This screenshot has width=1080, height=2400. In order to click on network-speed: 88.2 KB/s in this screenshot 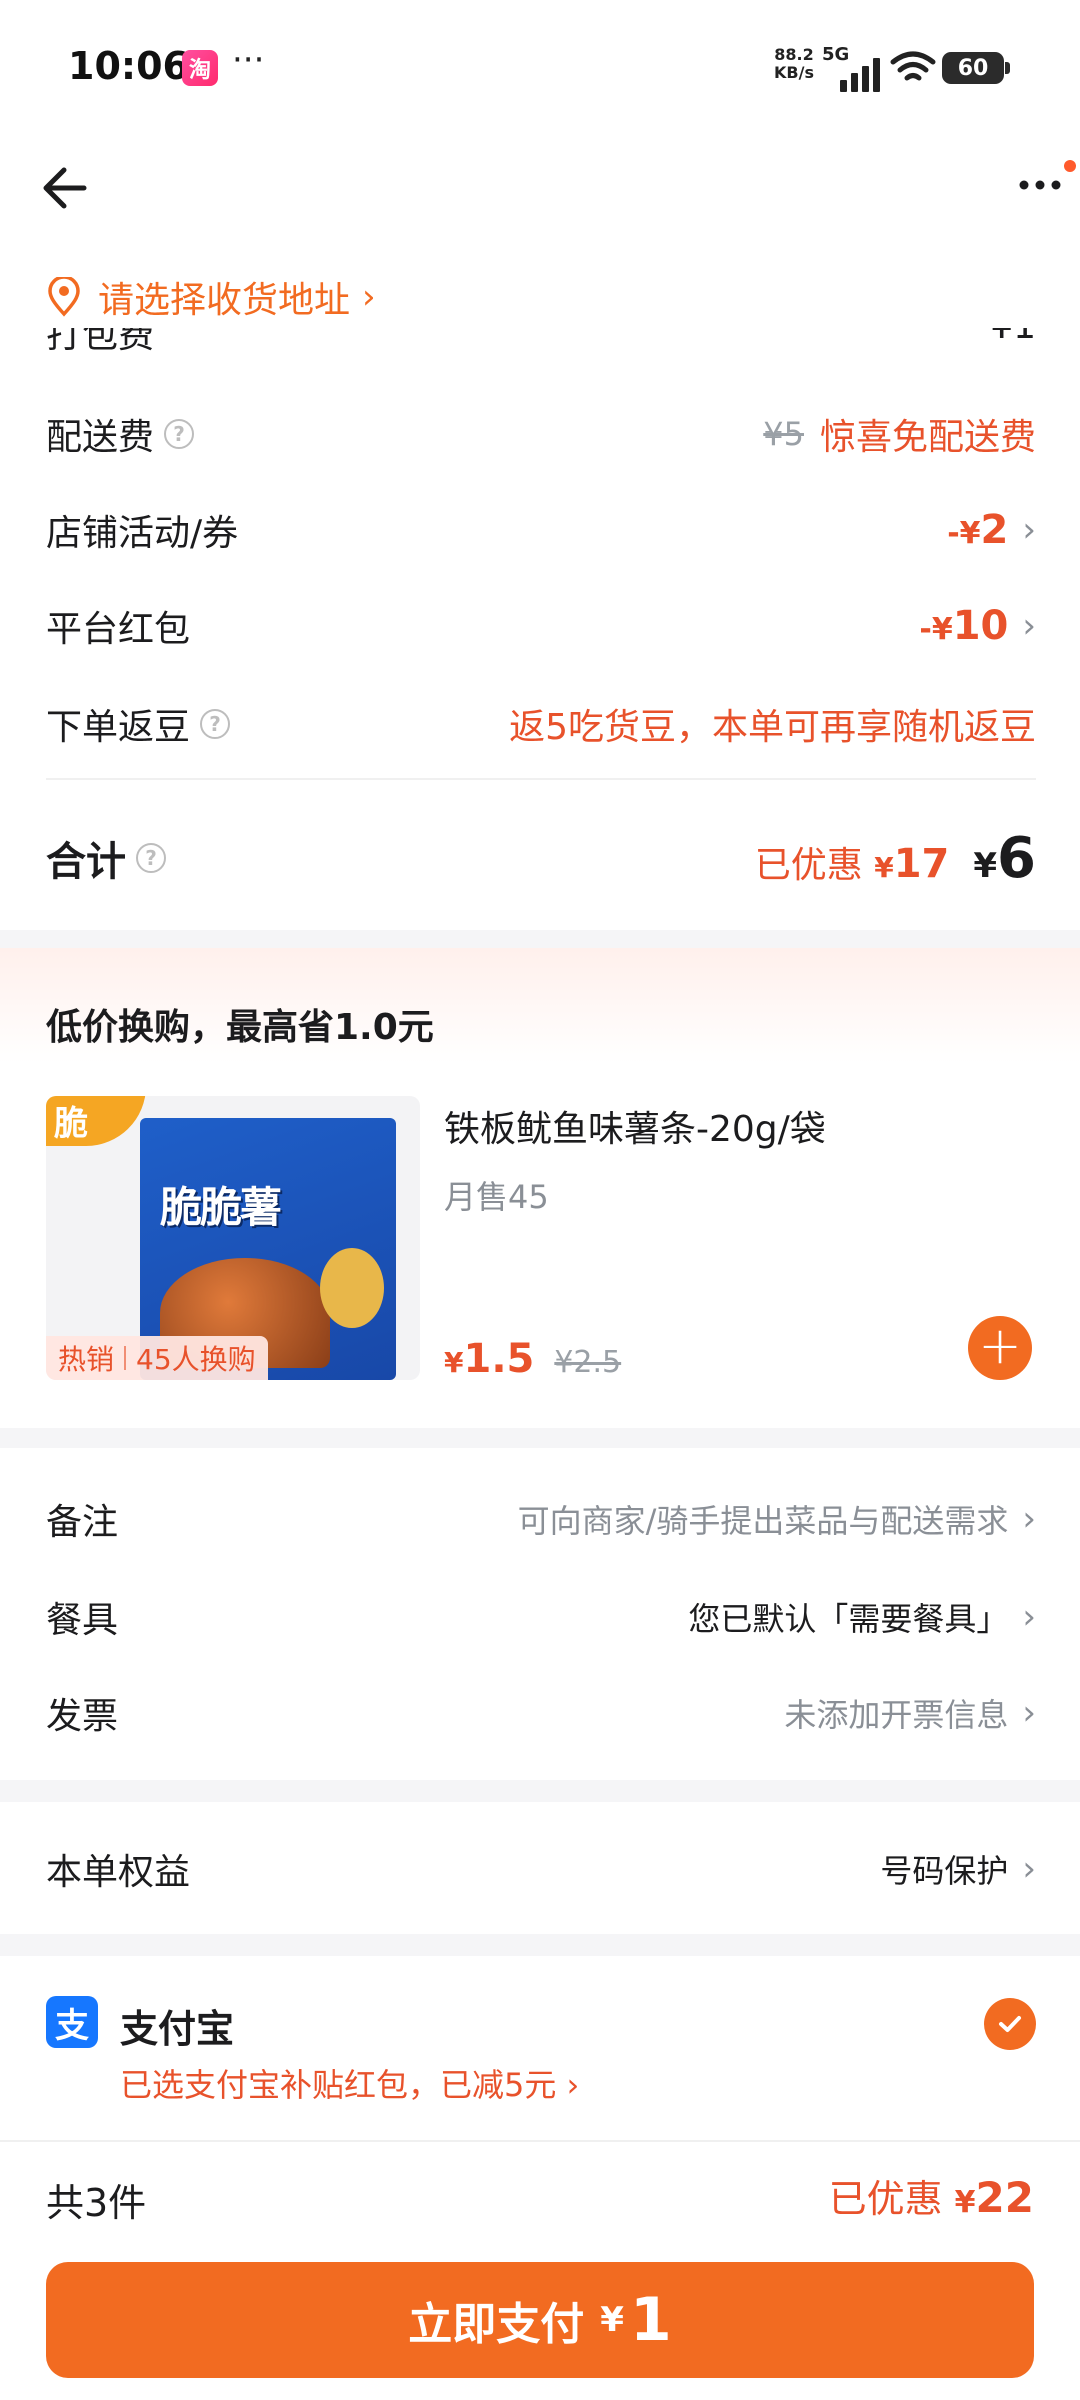, I will do `click(794, 64)`.